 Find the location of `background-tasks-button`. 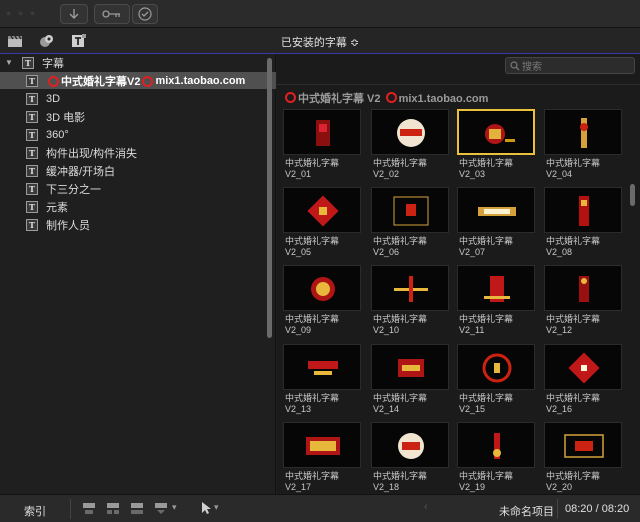

background-tasks-button is located at coordinates (145, 14).